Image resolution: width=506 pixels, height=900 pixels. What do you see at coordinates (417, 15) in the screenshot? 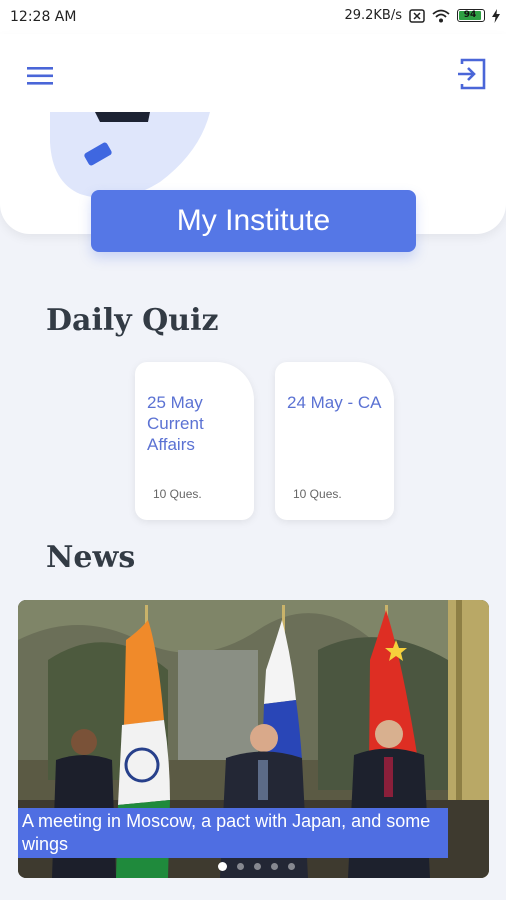
I see `sim-off-icon` at bounding box center [417, 15].